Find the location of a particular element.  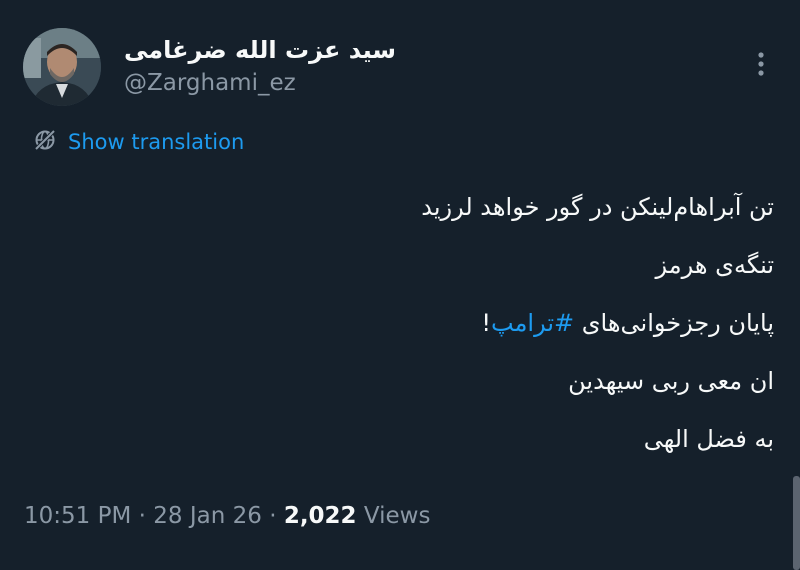

show-translation-link: Show translation is located at coordinates (138, 142).